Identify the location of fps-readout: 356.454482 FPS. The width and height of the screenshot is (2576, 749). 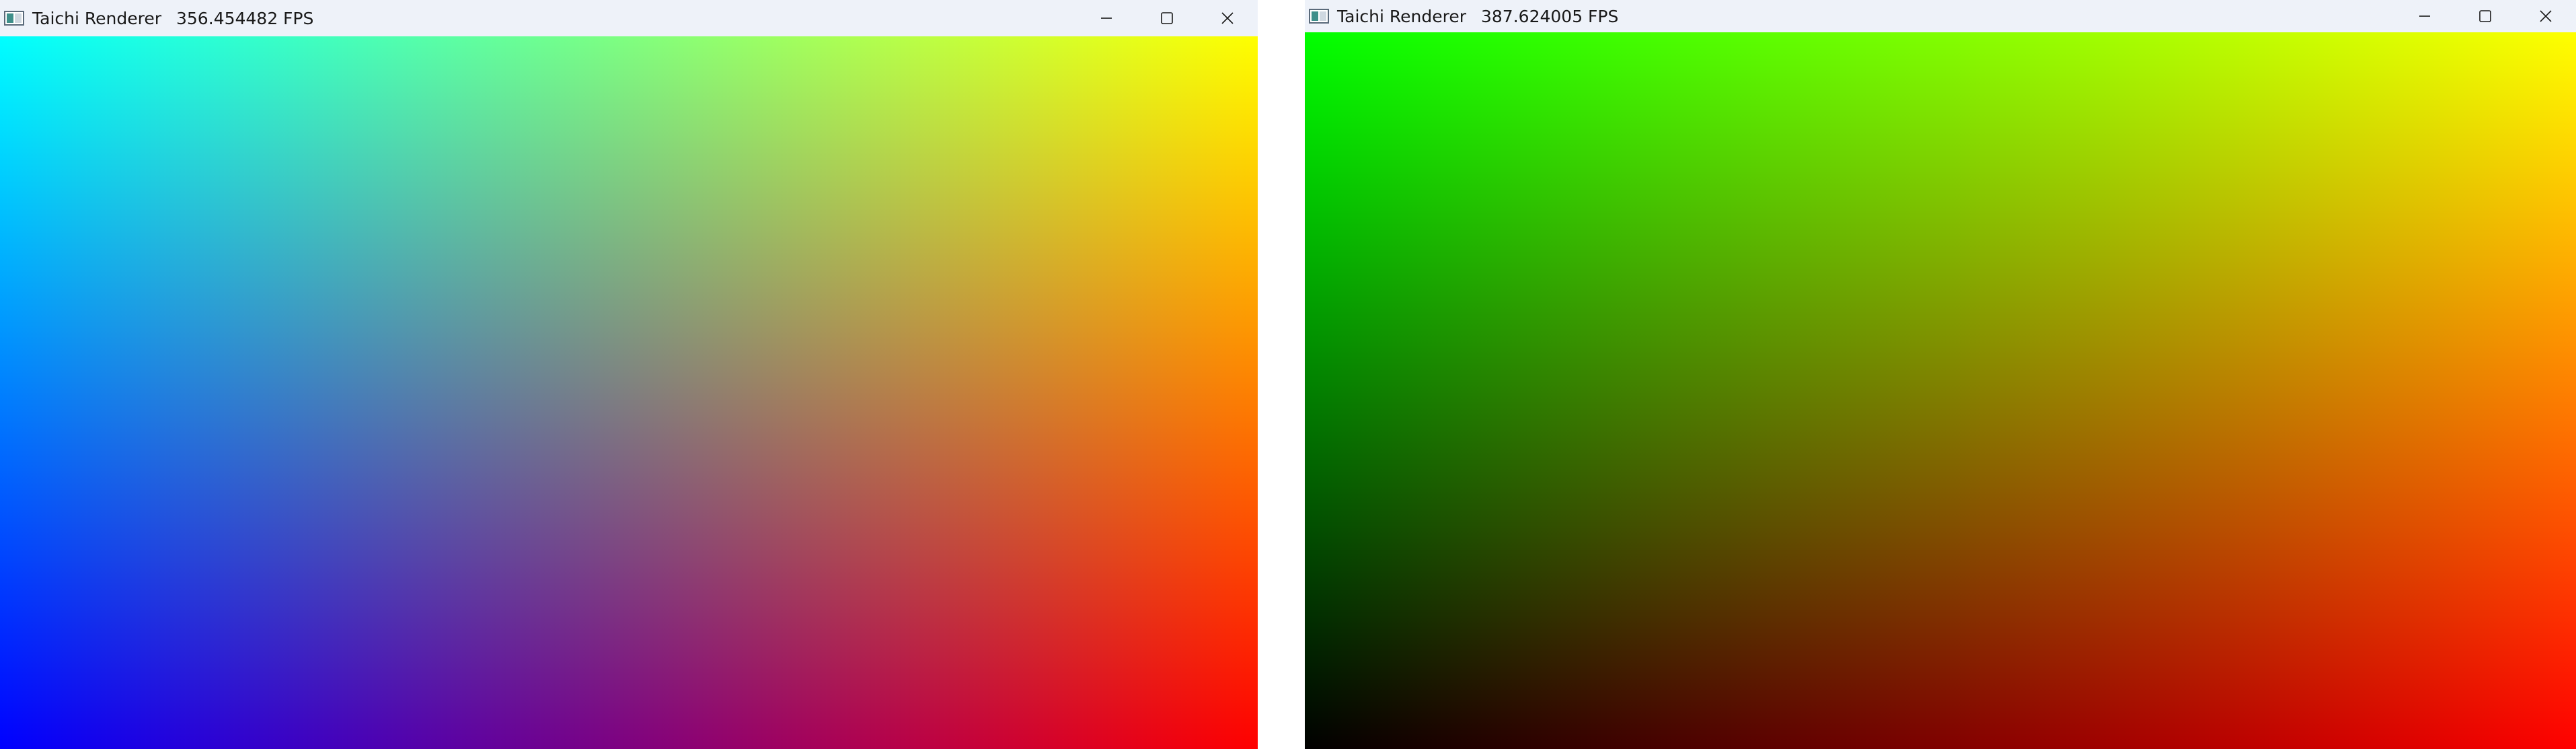
(245, 18).